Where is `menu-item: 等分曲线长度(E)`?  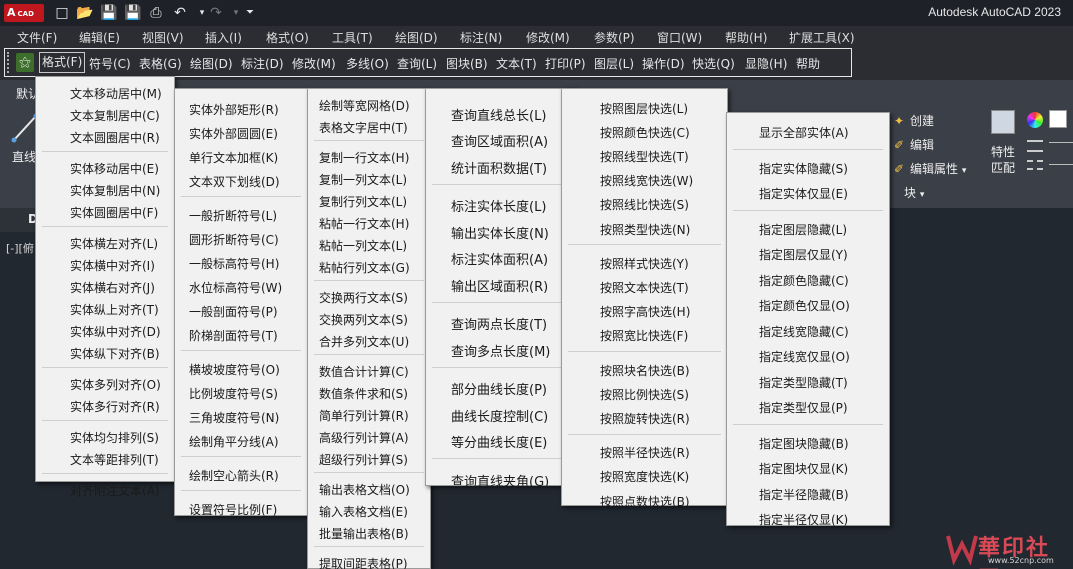 menu-item: 等分曲线长度(E) is located at coordinates (501, 440).